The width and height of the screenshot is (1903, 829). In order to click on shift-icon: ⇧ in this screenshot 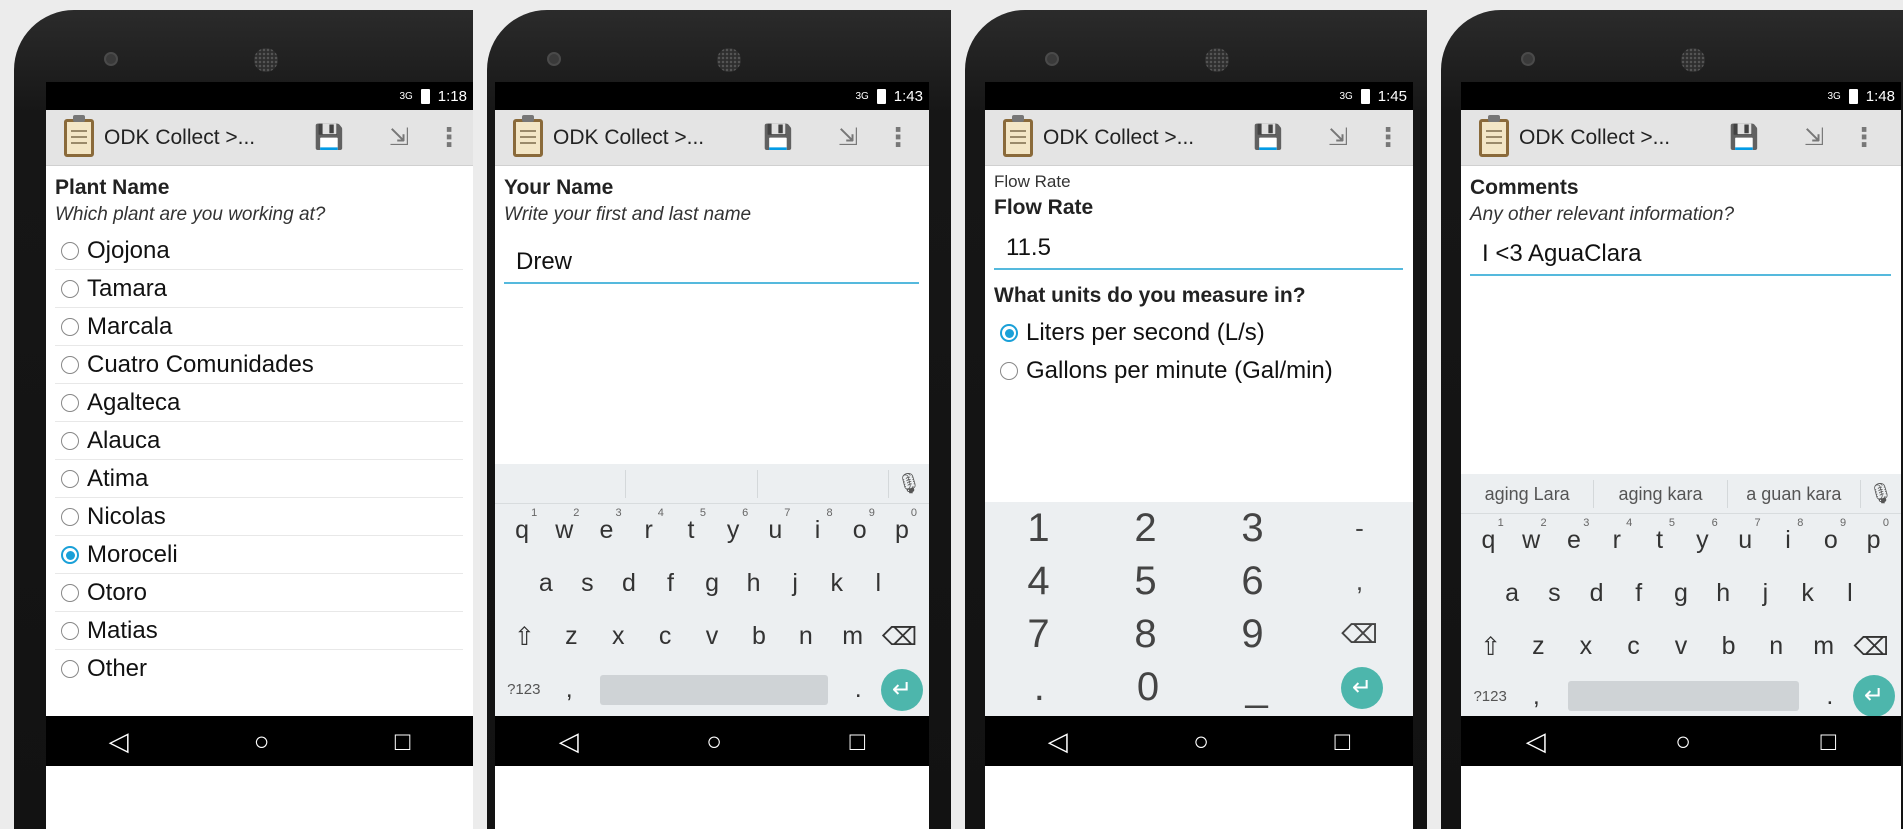, I will do `click(1491, 647)`.